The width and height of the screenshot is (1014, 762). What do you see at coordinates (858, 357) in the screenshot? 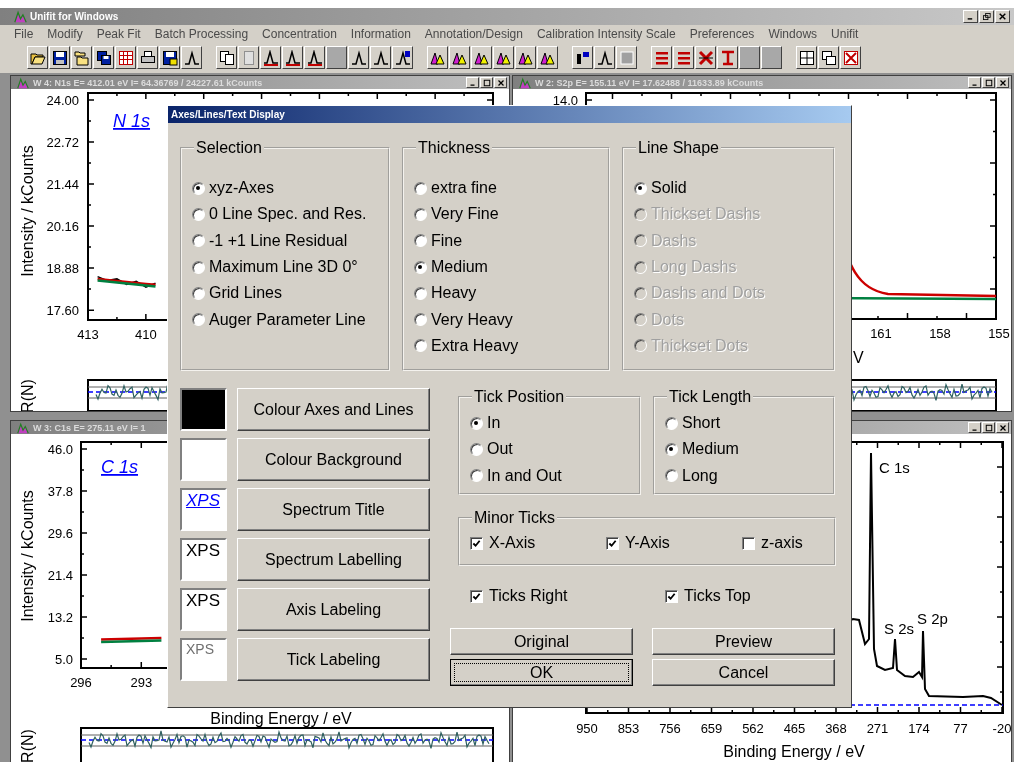
I see `axis-label: V` at bounding box center [858, 357].